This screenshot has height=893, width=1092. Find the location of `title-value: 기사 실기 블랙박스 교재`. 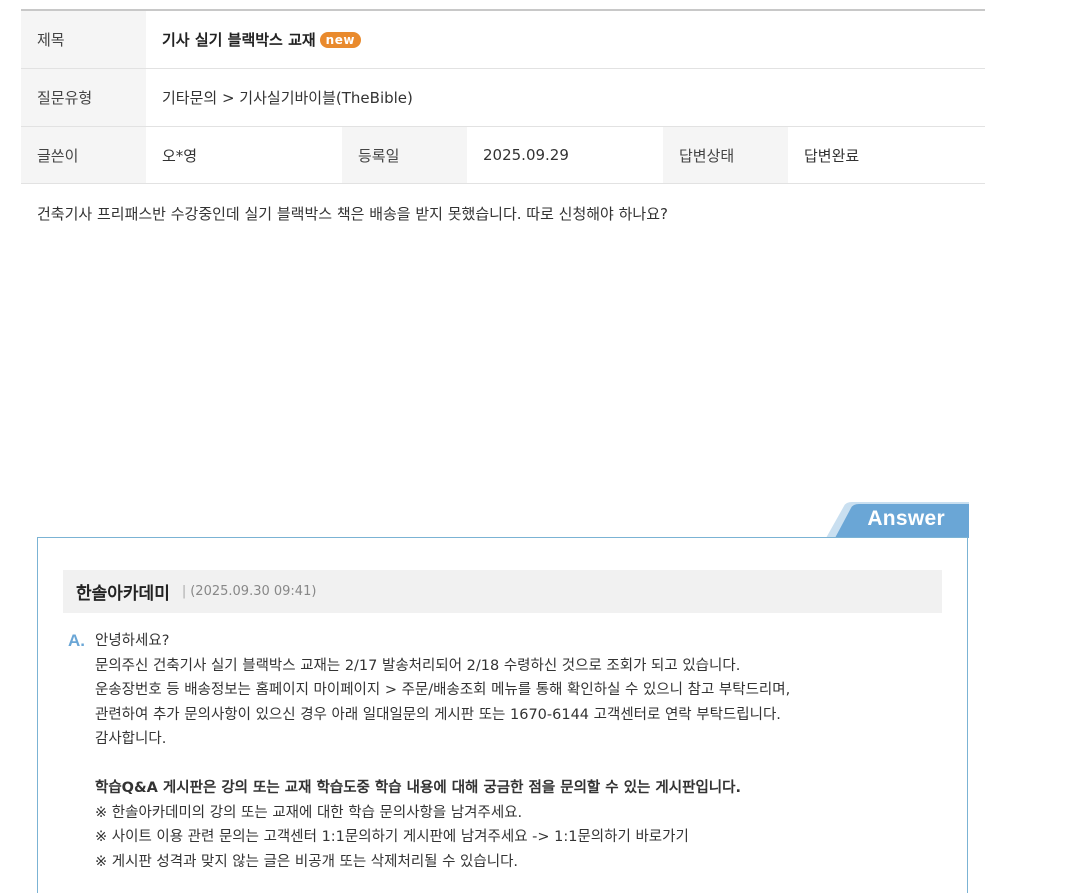

title-value: 기사 실기 블랙박스 교재 is located at coordinates (239, 40).